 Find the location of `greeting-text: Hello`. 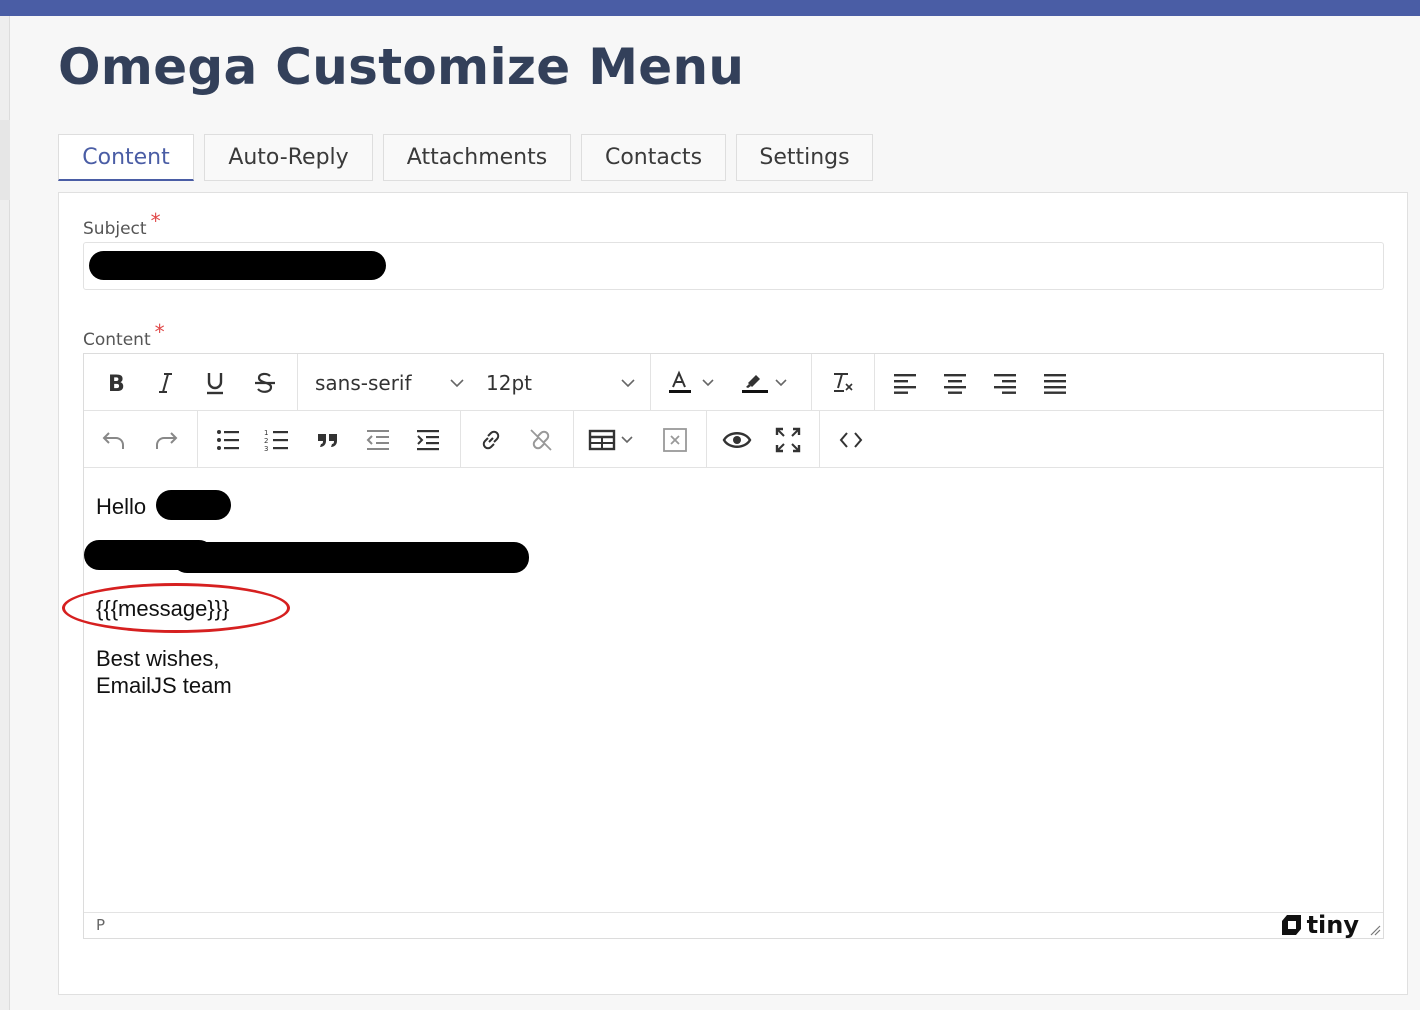

greeting-text: Hello is located at coordinates (121, 506).